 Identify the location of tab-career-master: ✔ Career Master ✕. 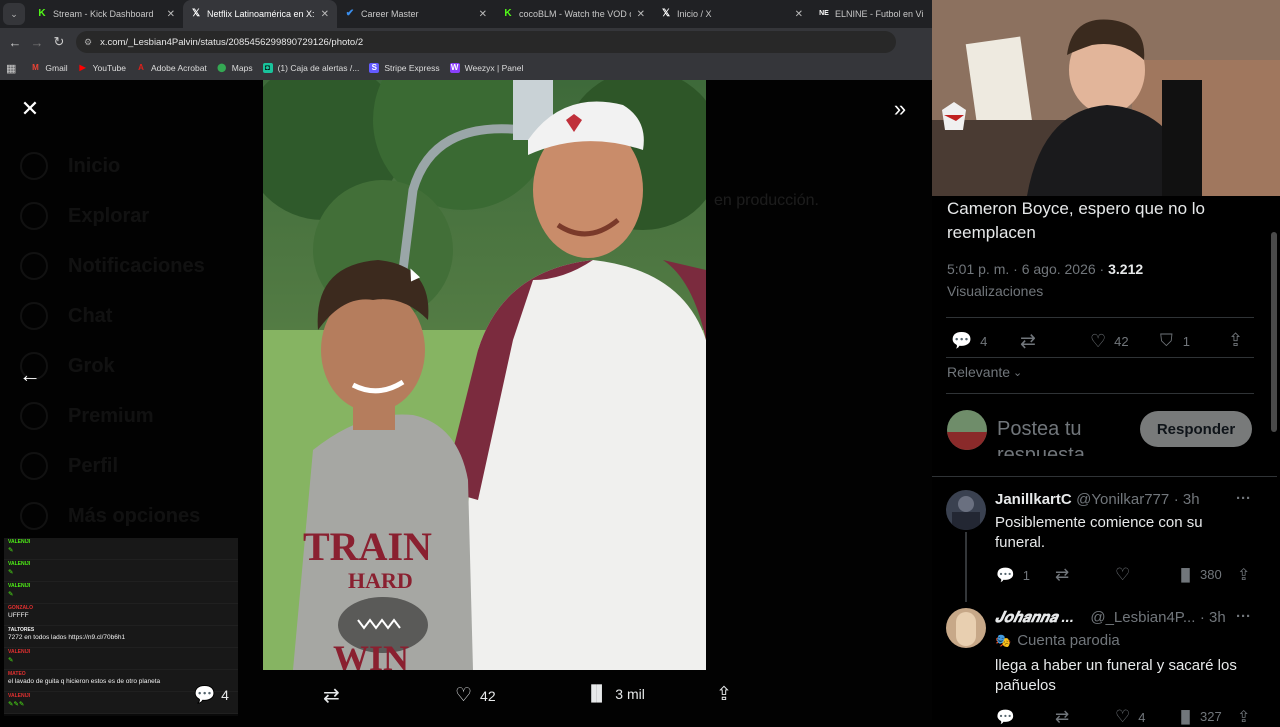
(416, 14).